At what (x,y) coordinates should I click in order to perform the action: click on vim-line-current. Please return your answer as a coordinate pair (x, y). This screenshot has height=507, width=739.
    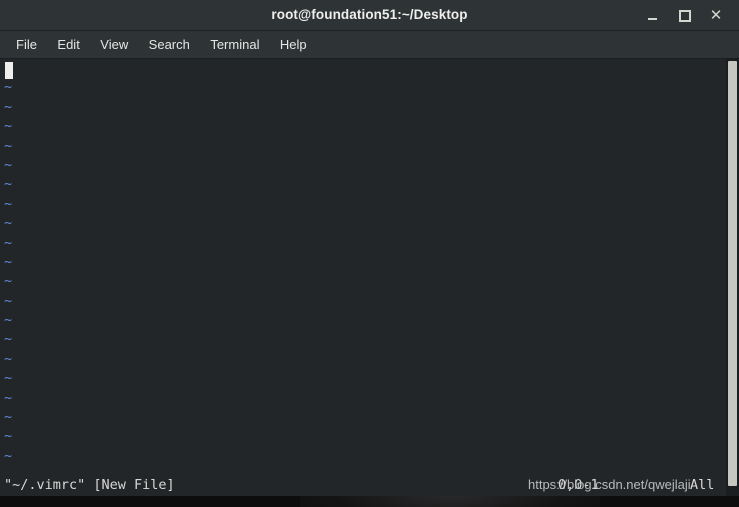
    Looking at the image, I should click on (364, 68).